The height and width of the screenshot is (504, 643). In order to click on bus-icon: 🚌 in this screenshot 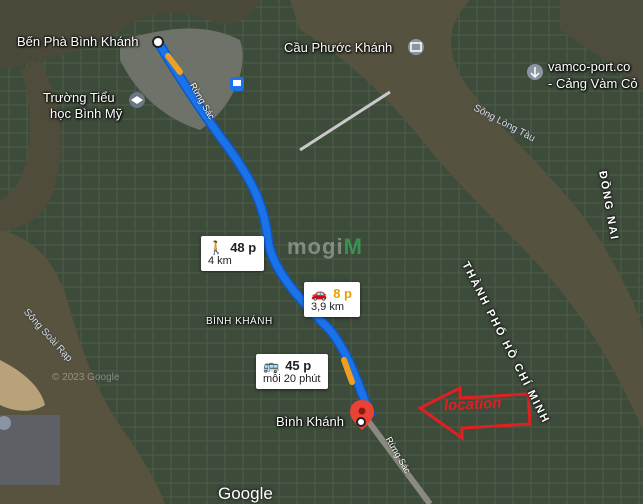, I will do `click(271, 365)`.